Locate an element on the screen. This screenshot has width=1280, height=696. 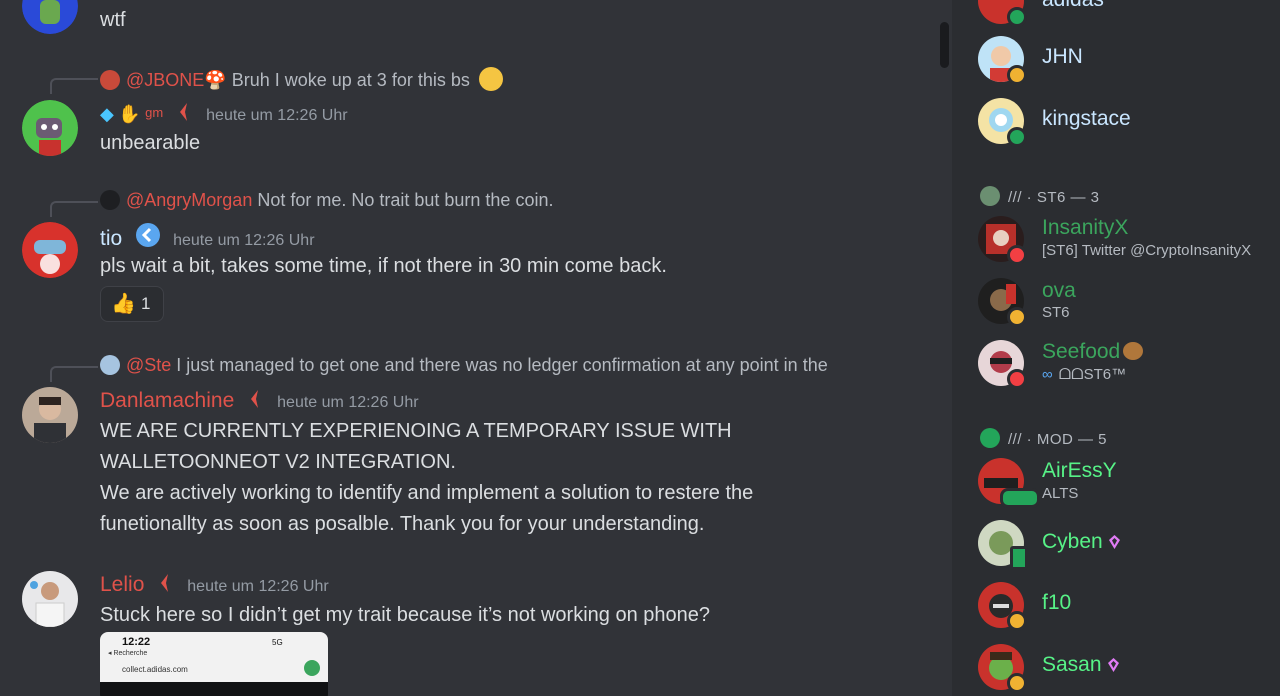
user-tag: gm is located at coordinates (154, 112).